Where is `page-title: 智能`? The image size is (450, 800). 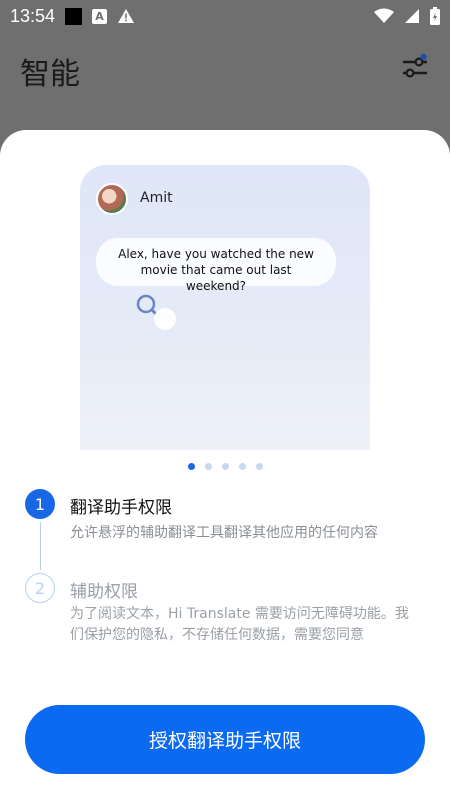
page-title: 智能 is located at coordinates (50, 74).